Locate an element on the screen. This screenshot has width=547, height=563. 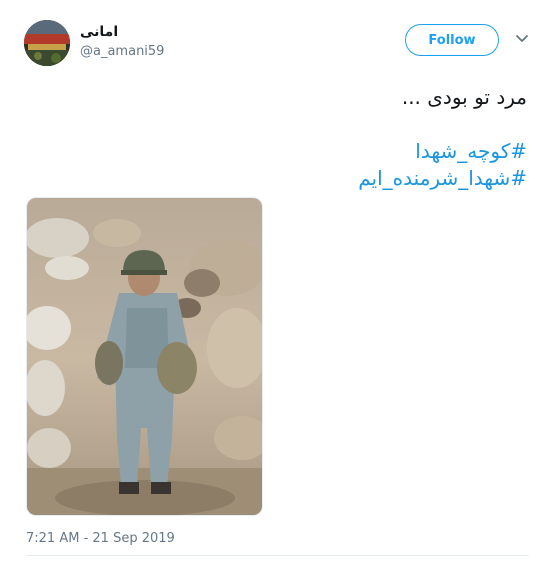
avatar-image is located at coordinates (47, 43).